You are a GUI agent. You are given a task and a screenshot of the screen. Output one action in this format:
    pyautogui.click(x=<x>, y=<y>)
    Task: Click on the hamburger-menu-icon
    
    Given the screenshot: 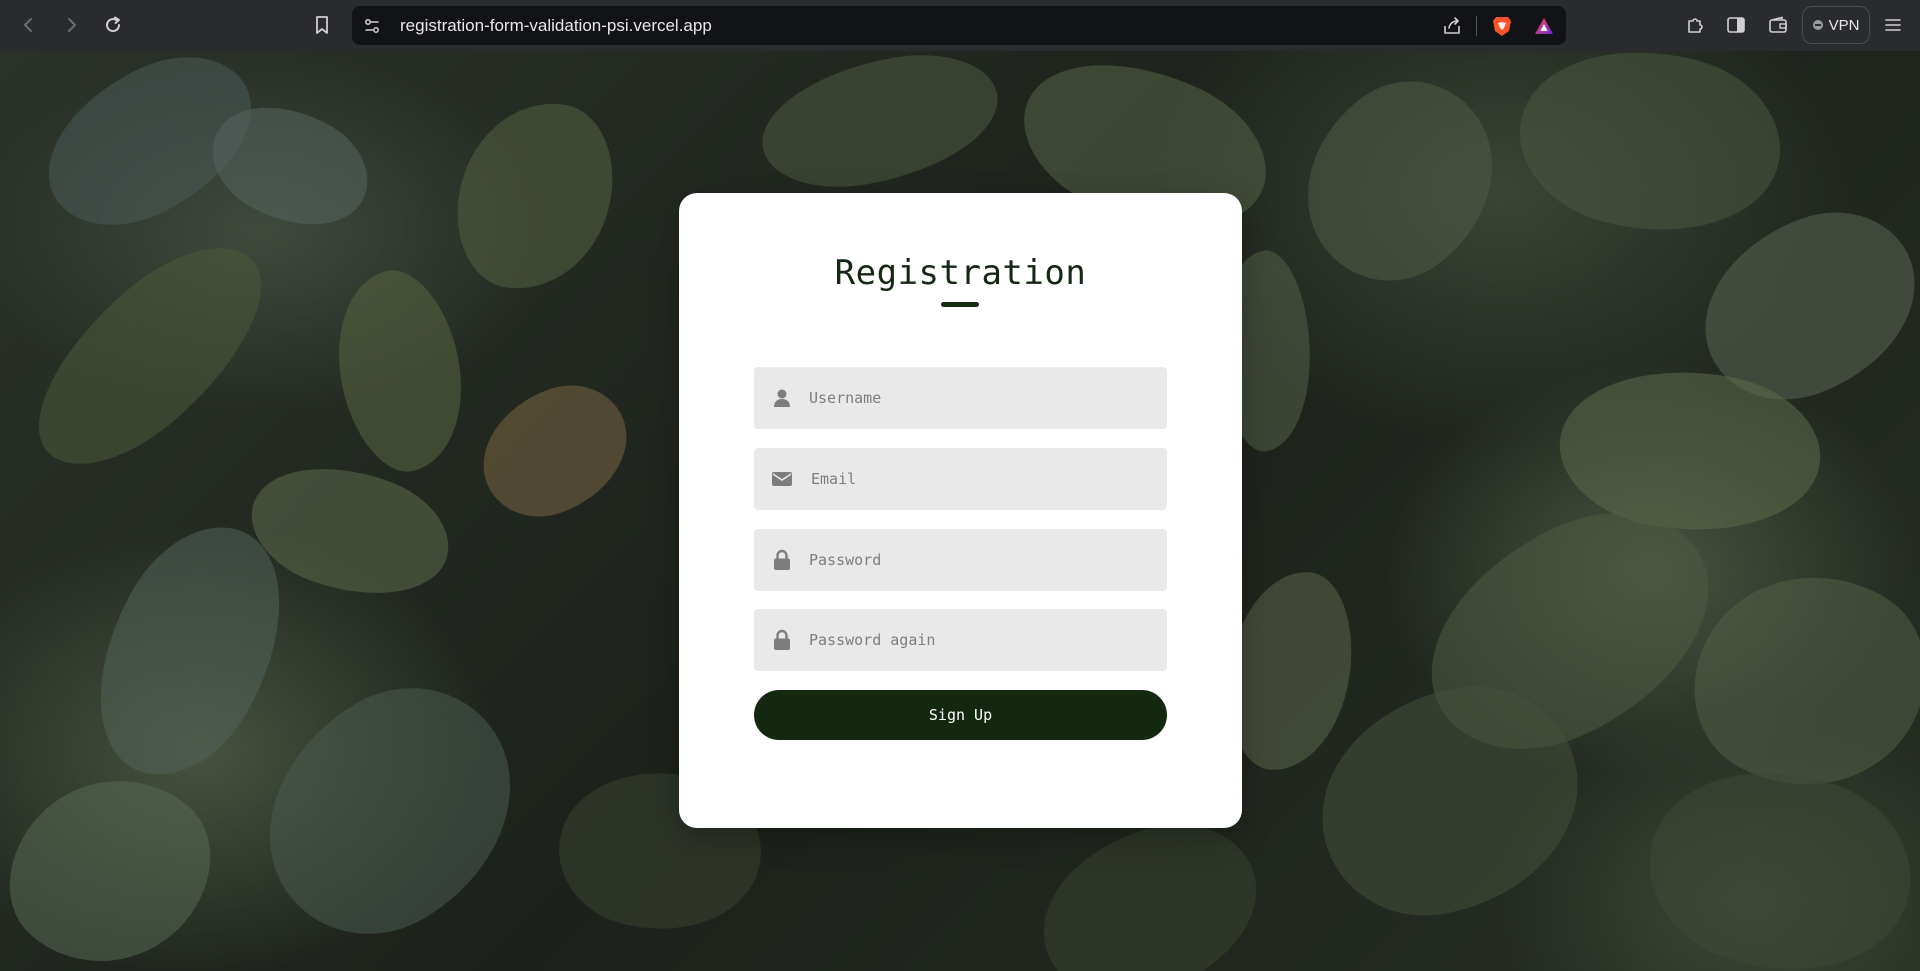 What is the action you would take?
    pyautogui.click(x=1893, y=25)
    